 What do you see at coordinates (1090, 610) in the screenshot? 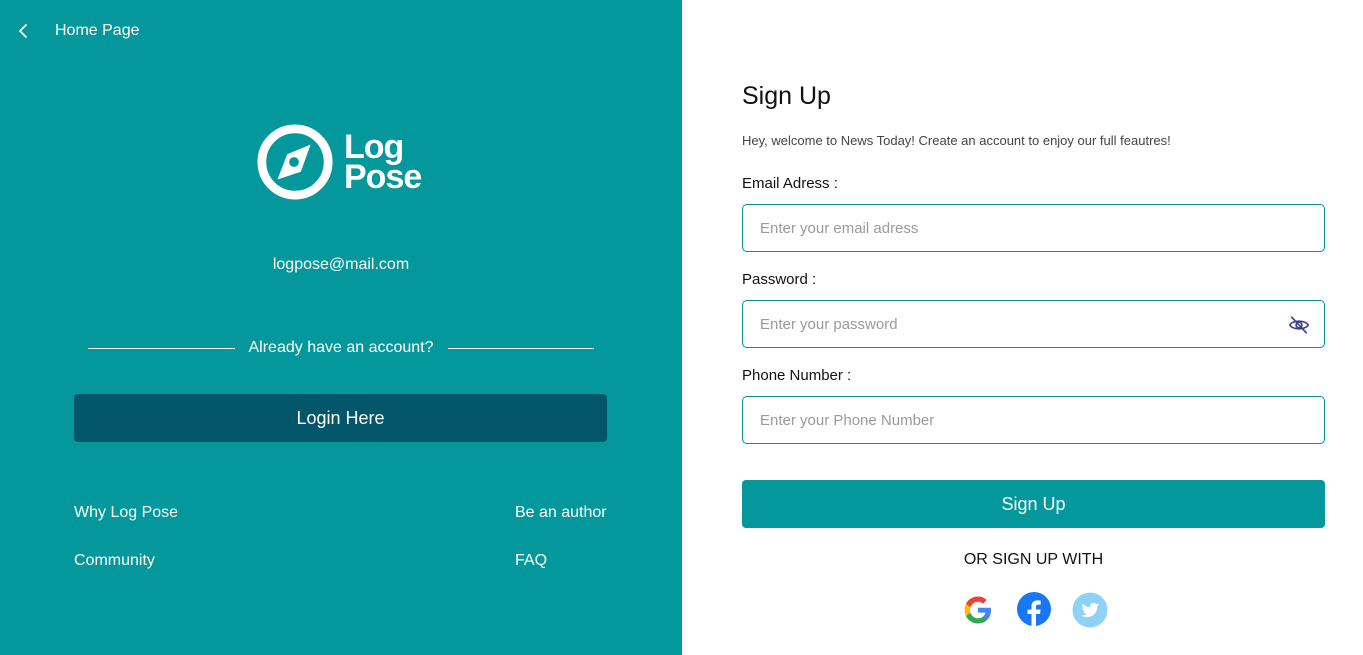
I see `twitter-icon` at bounding box center [1090, 610].